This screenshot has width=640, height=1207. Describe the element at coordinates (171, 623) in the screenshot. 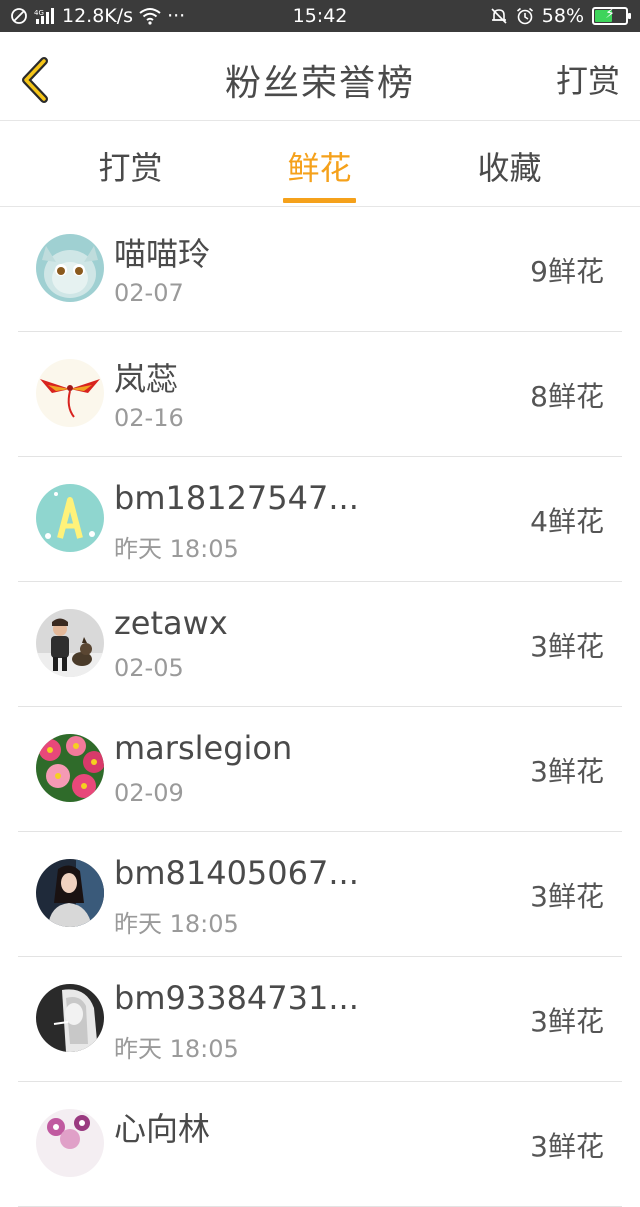

I see `user-name: zetawx` at that location.